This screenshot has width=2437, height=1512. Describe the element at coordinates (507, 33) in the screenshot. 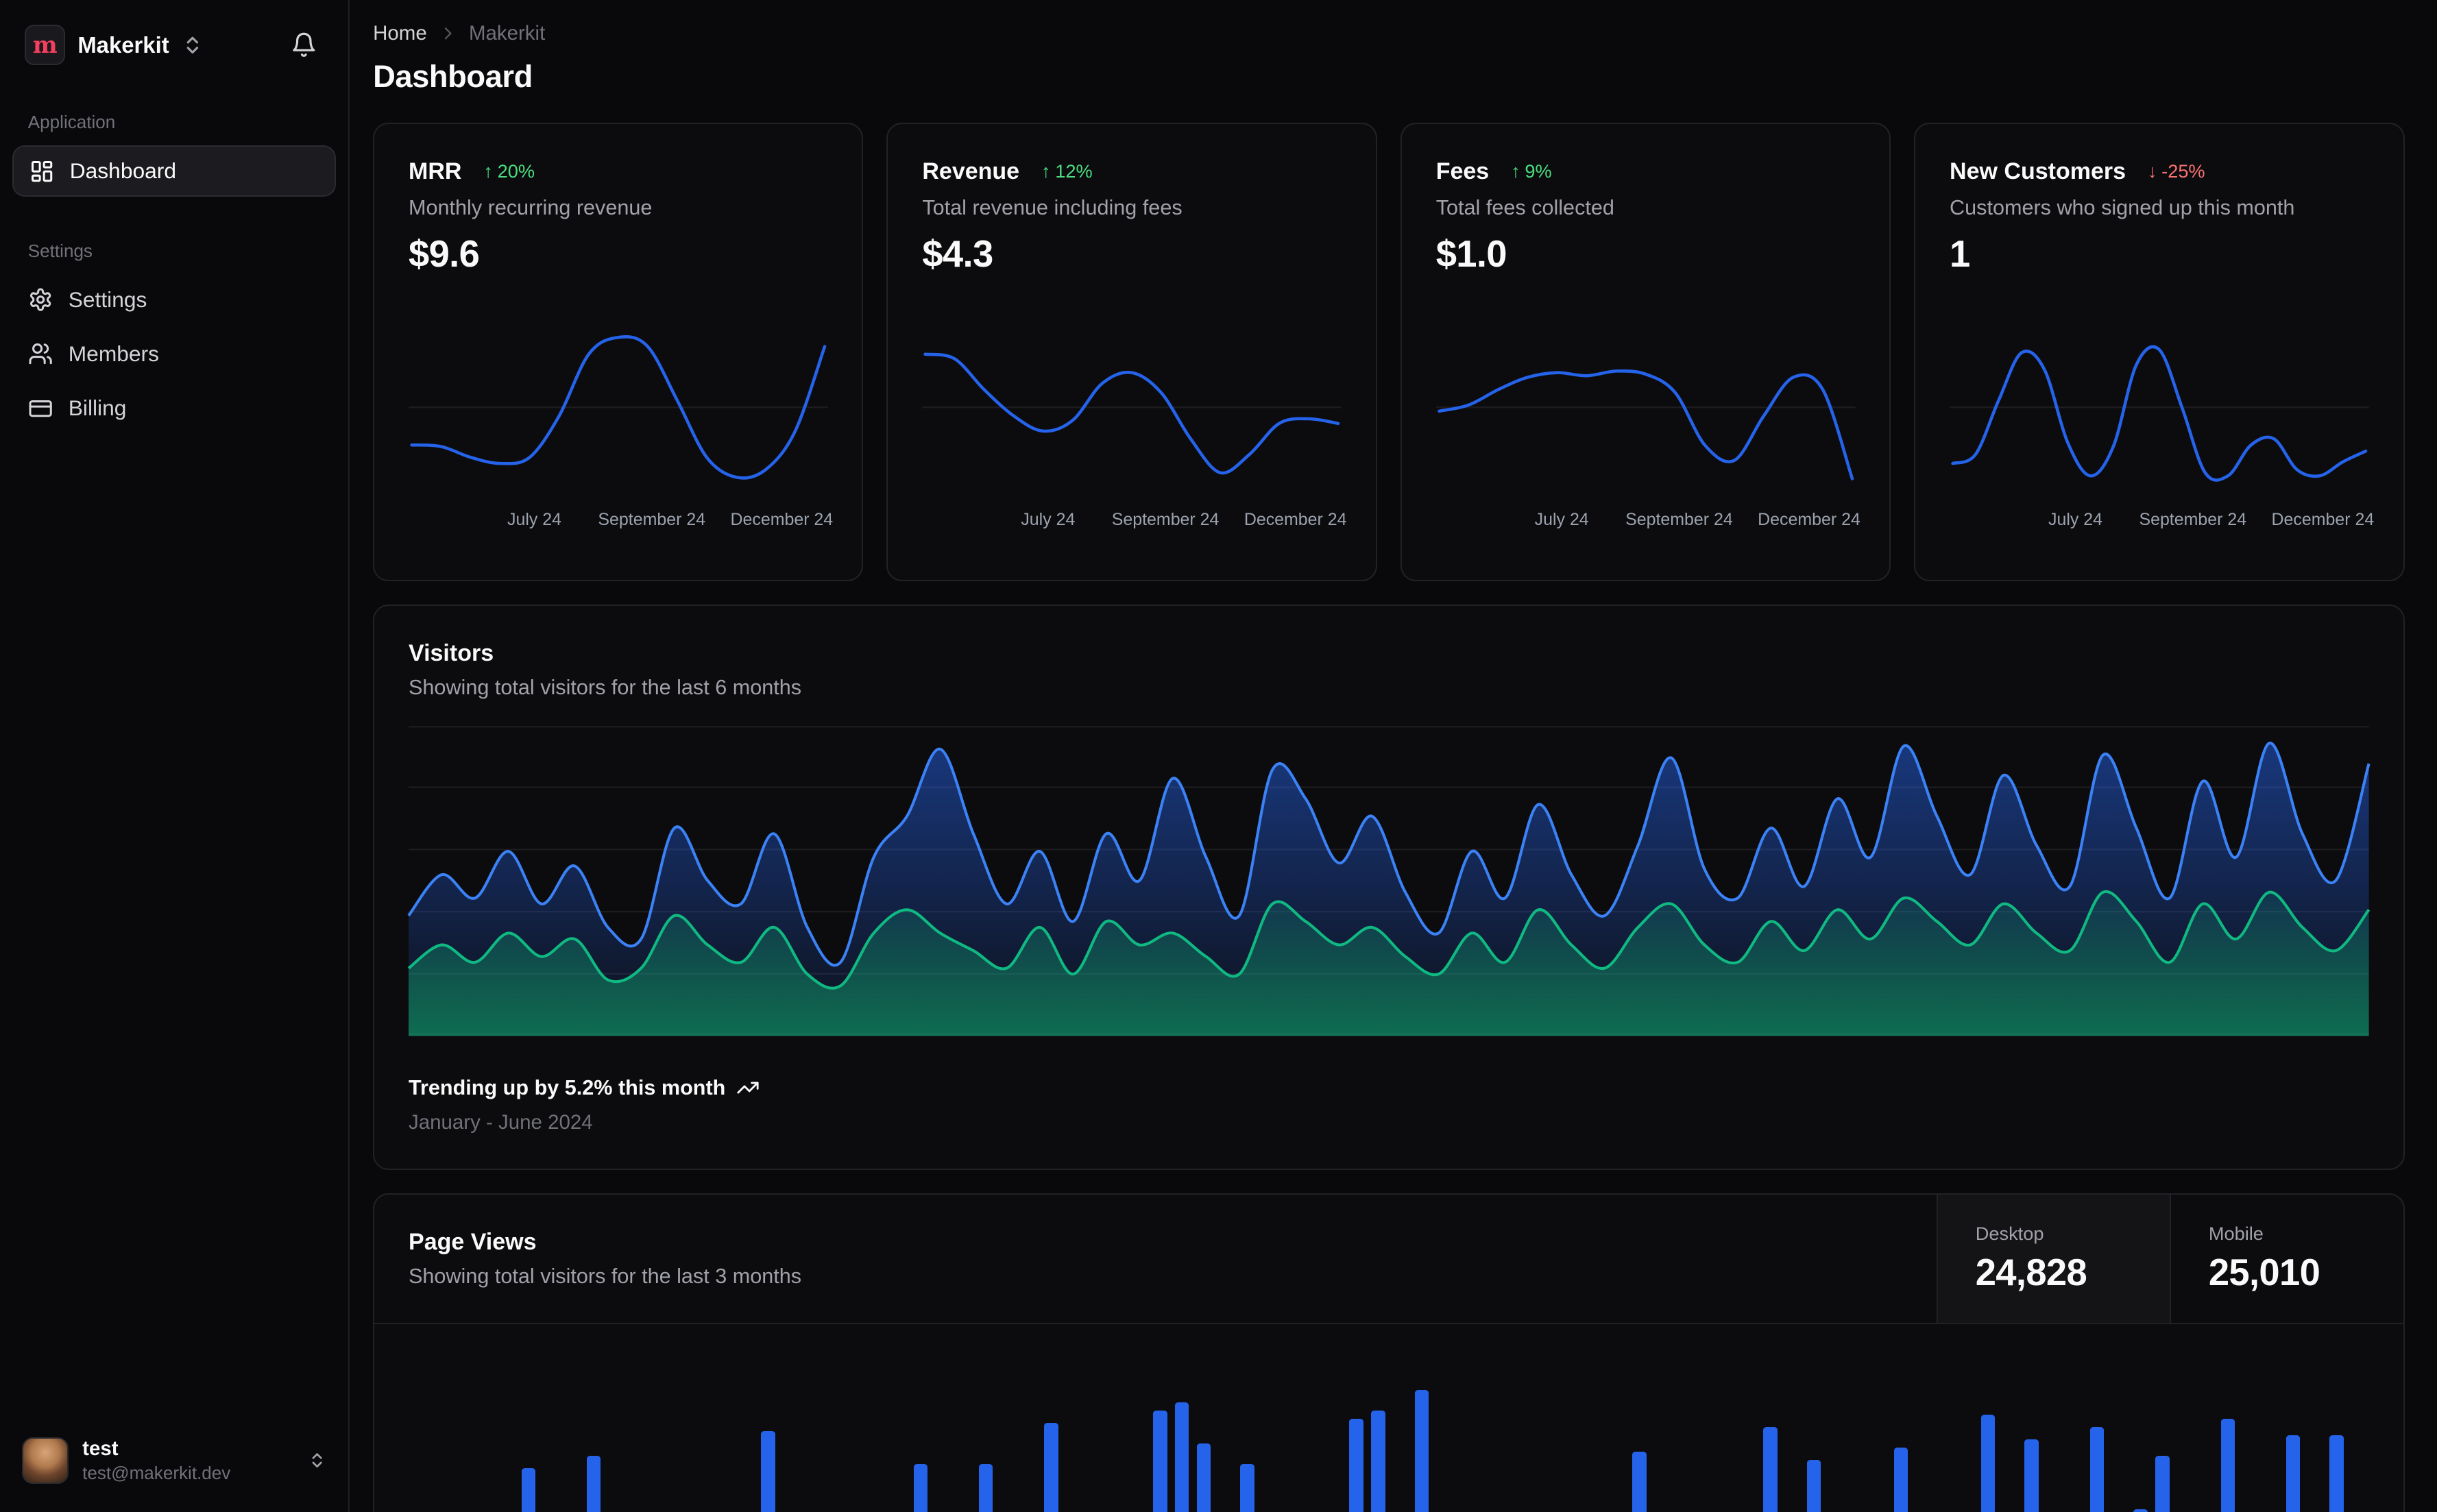

I see `breadcrumb-current: Makerkit` at that location.